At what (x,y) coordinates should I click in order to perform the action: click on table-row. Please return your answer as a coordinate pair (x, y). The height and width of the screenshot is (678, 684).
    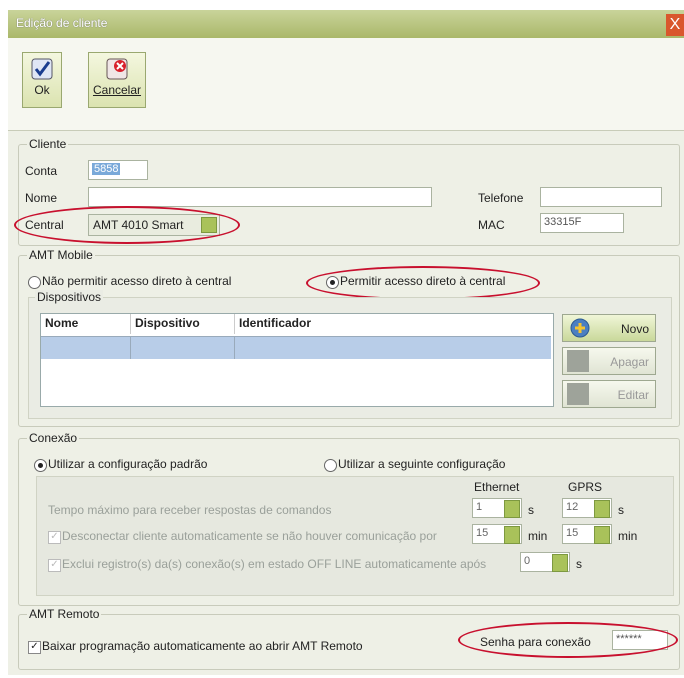
    Looking at the image, I should click on (296, 347).